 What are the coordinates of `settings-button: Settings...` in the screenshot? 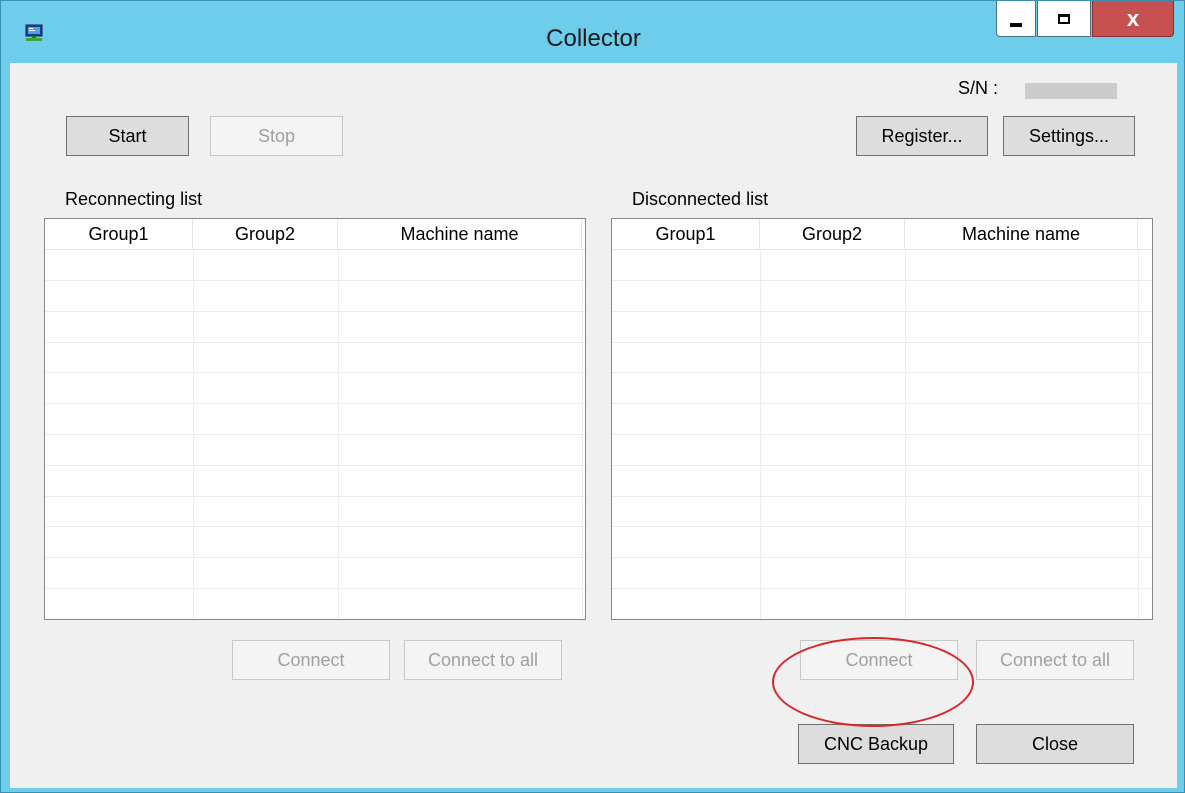 It's located at (1069, 136).